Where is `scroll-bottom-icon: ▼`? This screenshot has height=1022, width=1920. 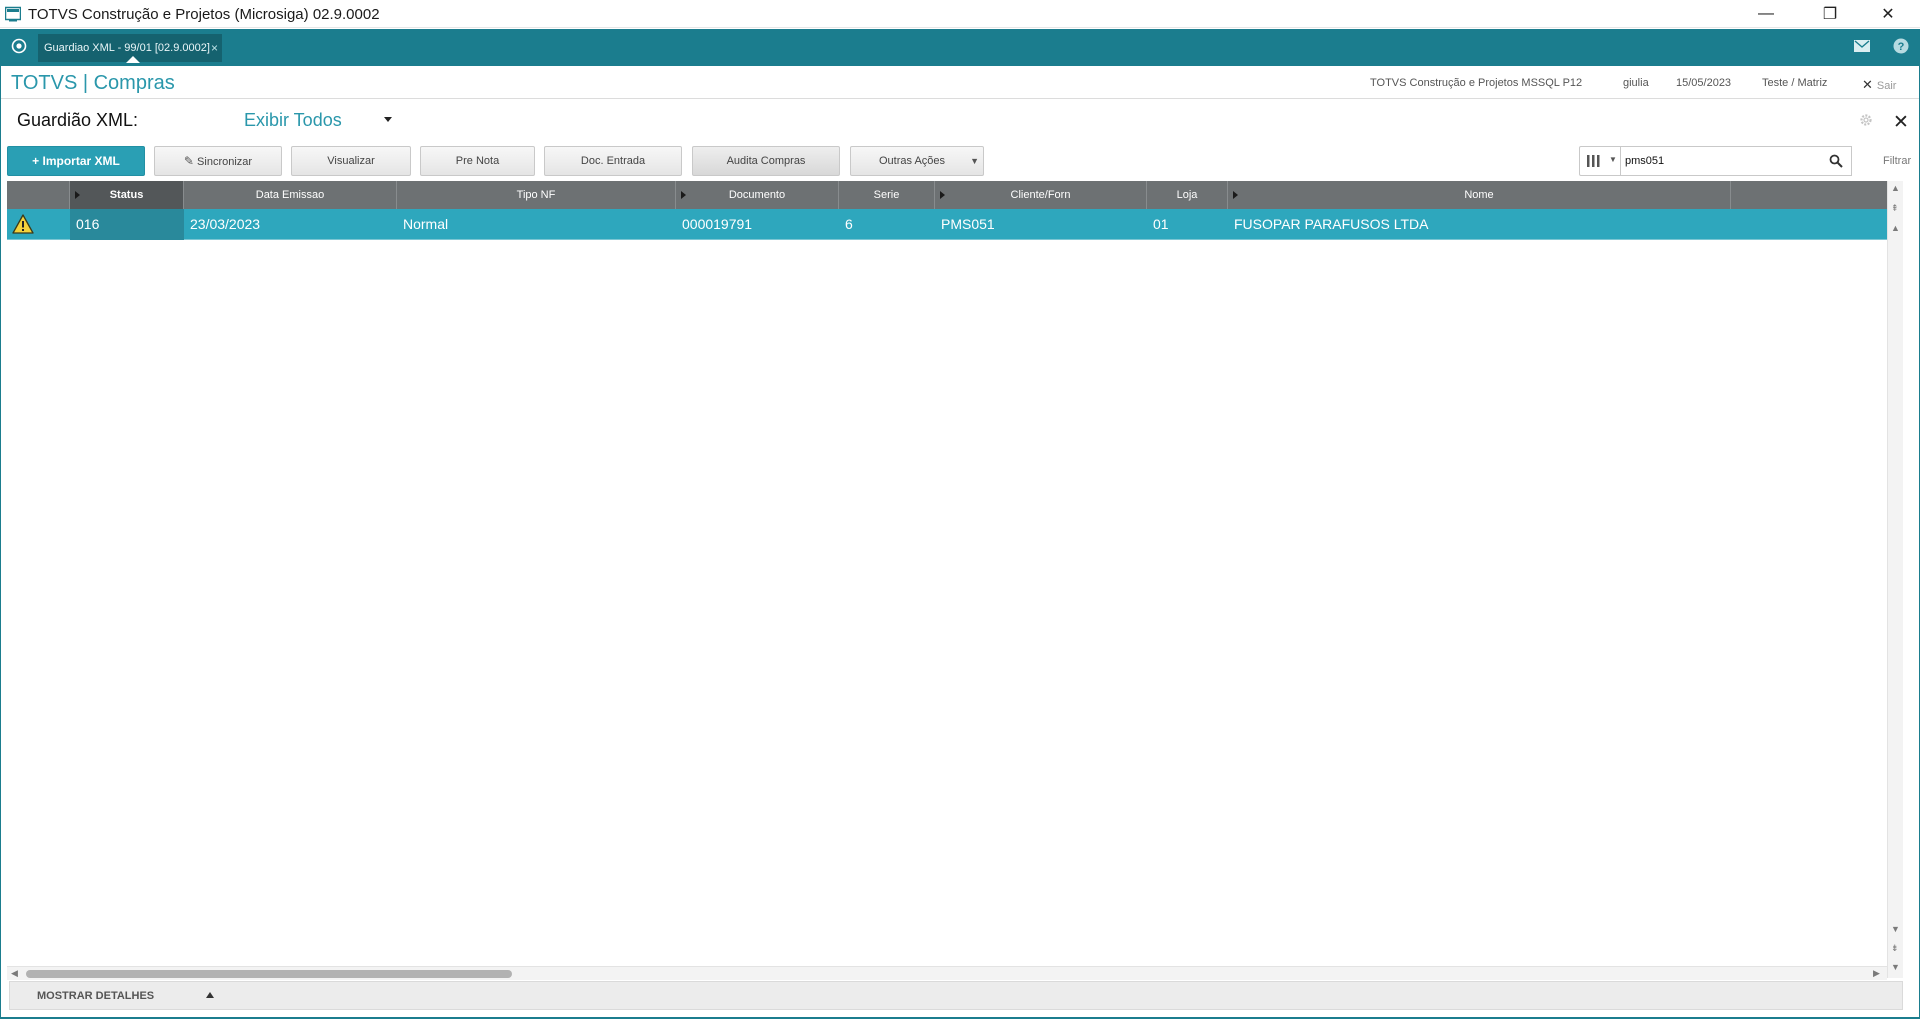 scroll-bottom-icon: ▼ is located at coordinates (1895, 967).